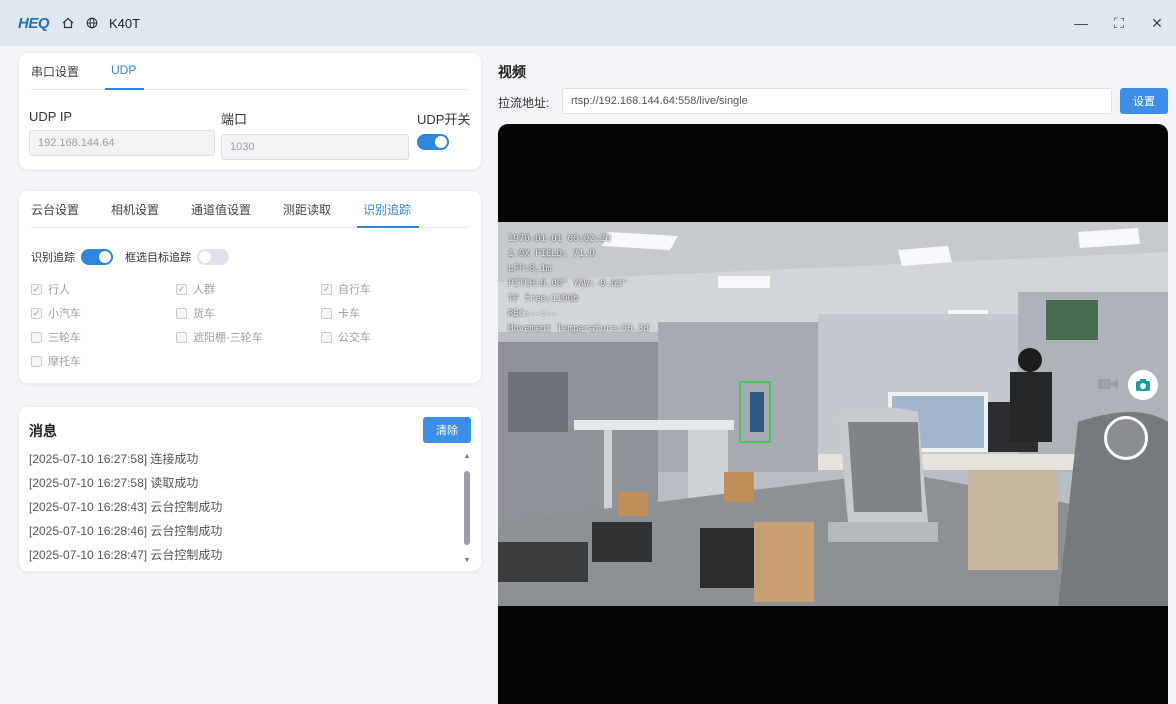 The height and width of the screenshot is (704, 1176). Describe the element at coordinates (837, 101) in the screenshot. I see `stream-url-input: rtsp://192.168.144.64:558/live/single` at that location.